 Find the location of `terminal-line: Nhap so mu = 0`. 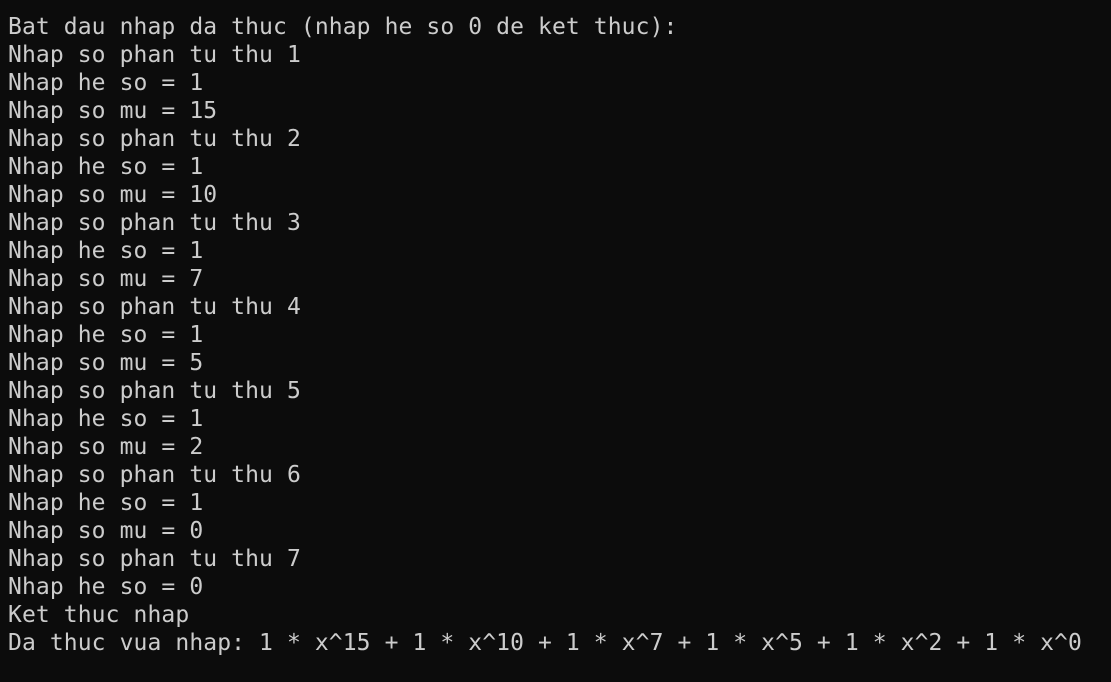

terminal-line: Nhap so mu = 0 is located at coordinates (106, 531).